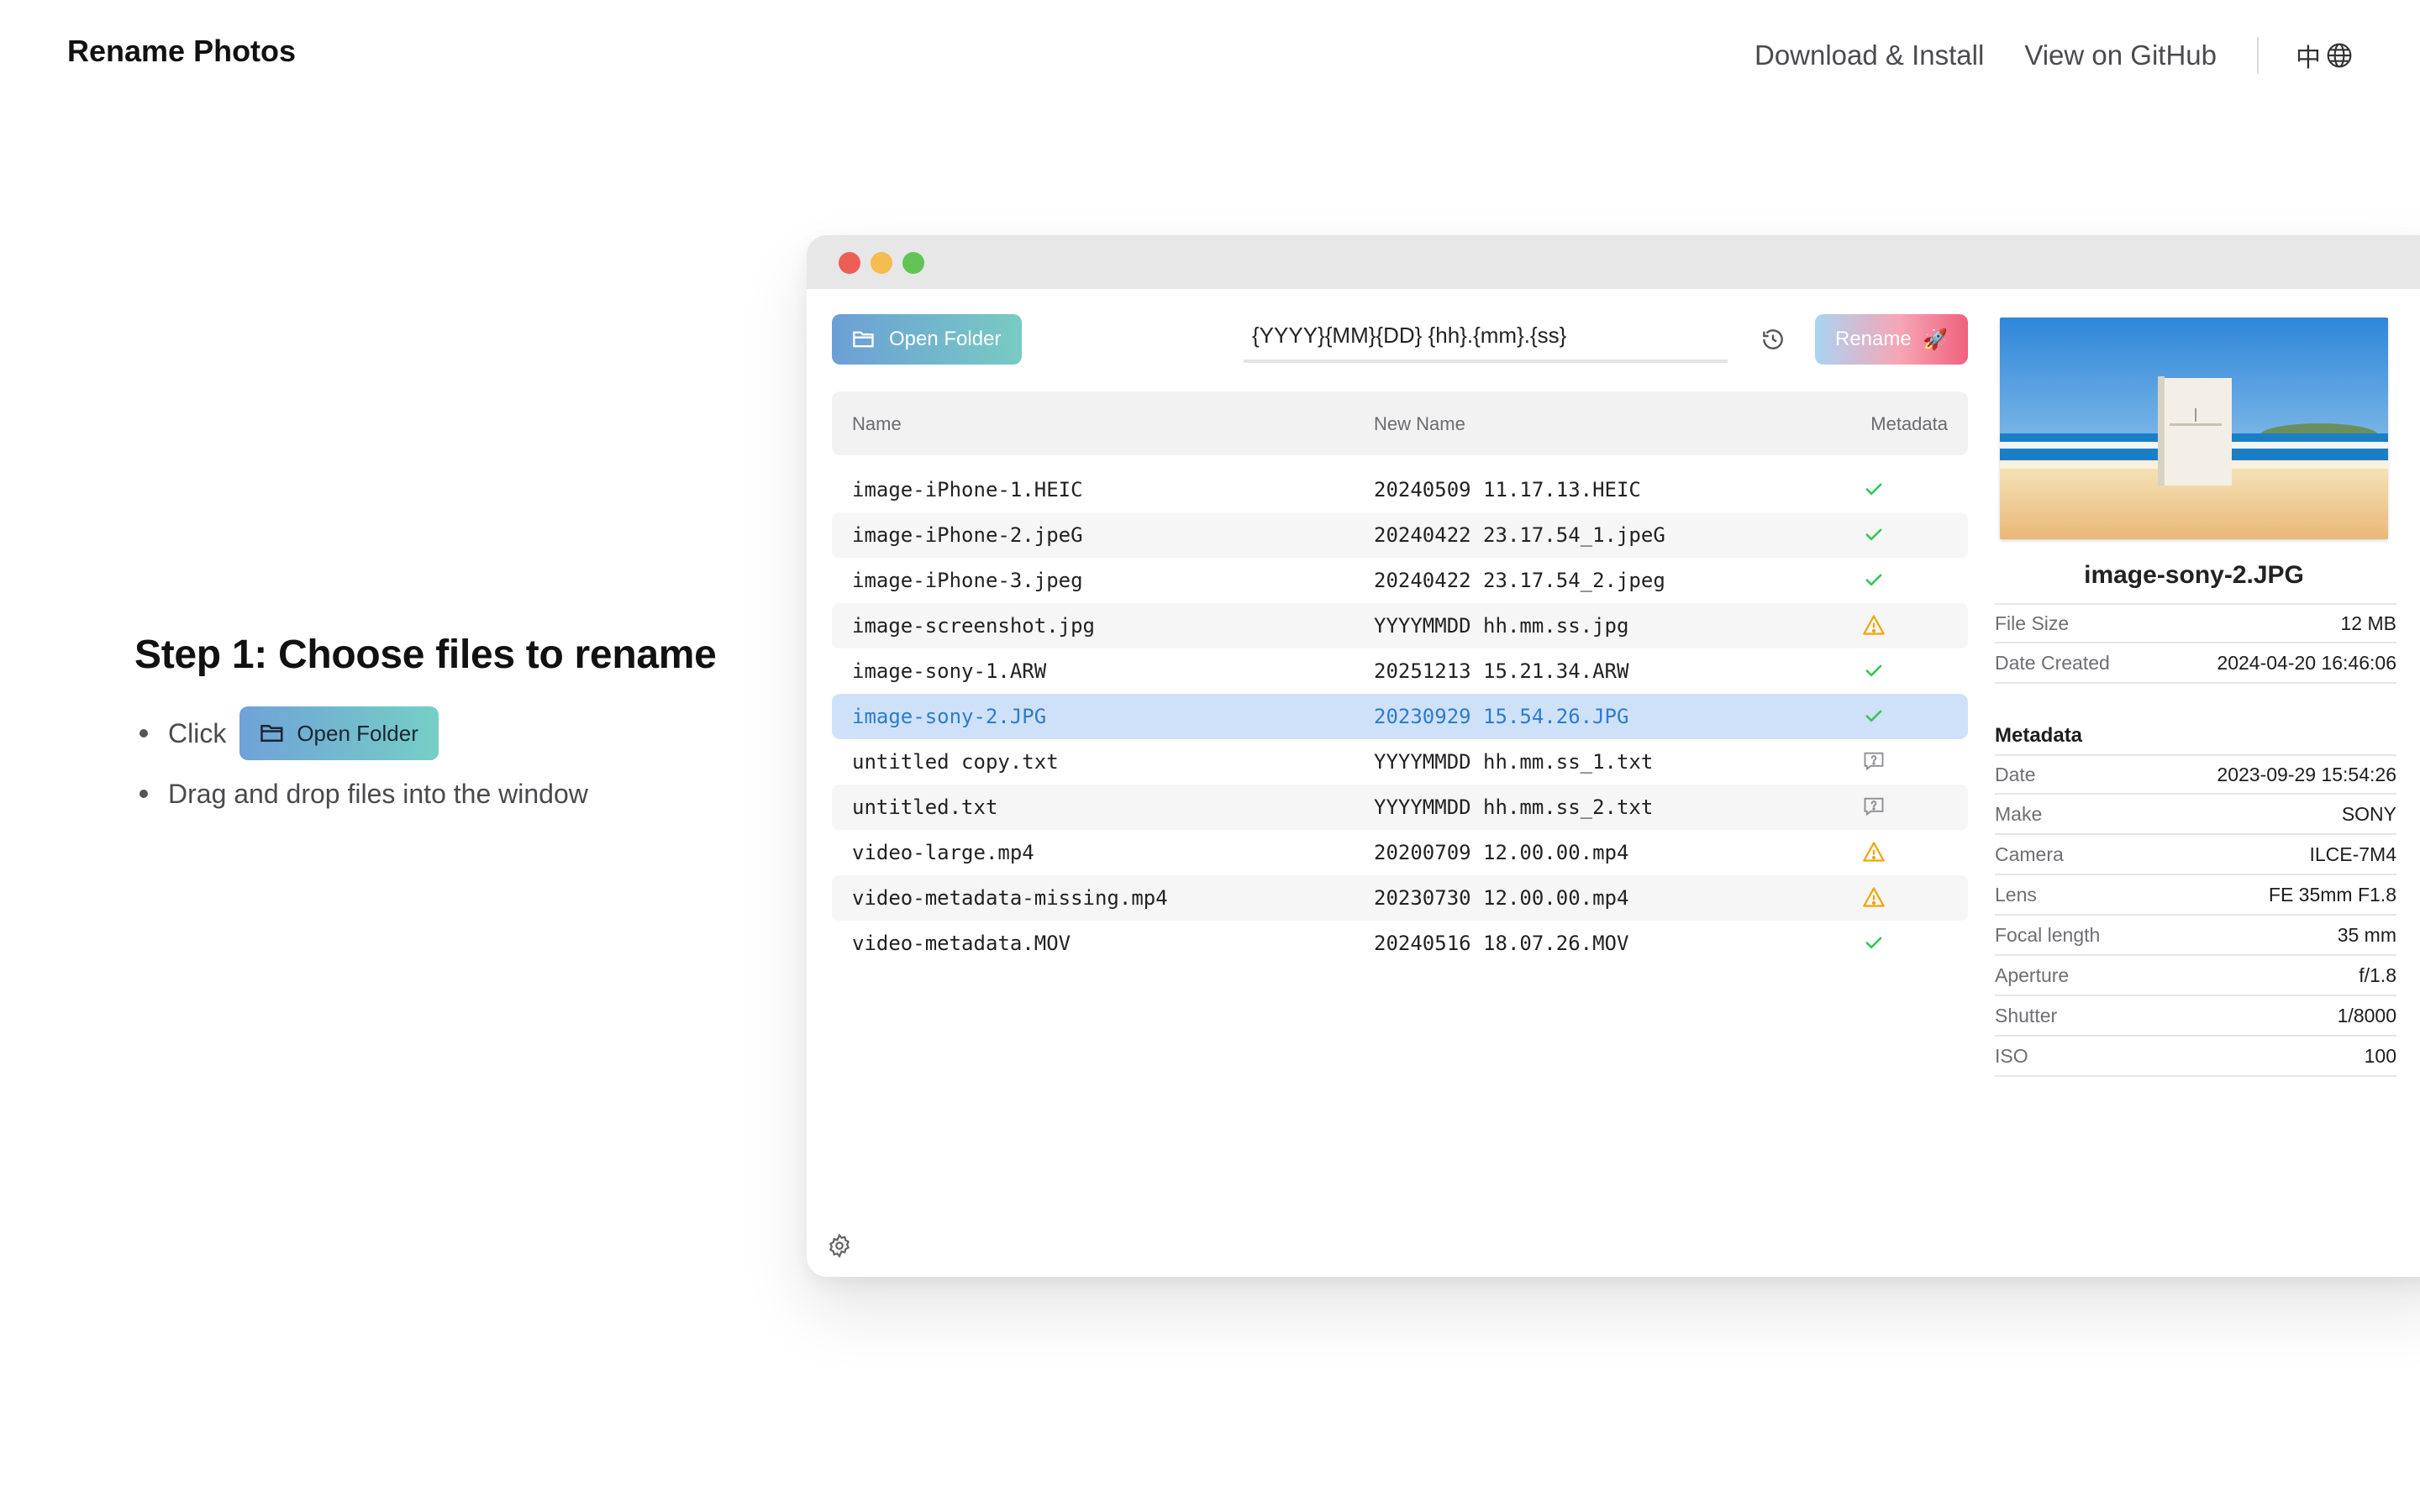 The image size is (2420, 1512). I want to click on rename-label: Rename, so click(1873, 339).